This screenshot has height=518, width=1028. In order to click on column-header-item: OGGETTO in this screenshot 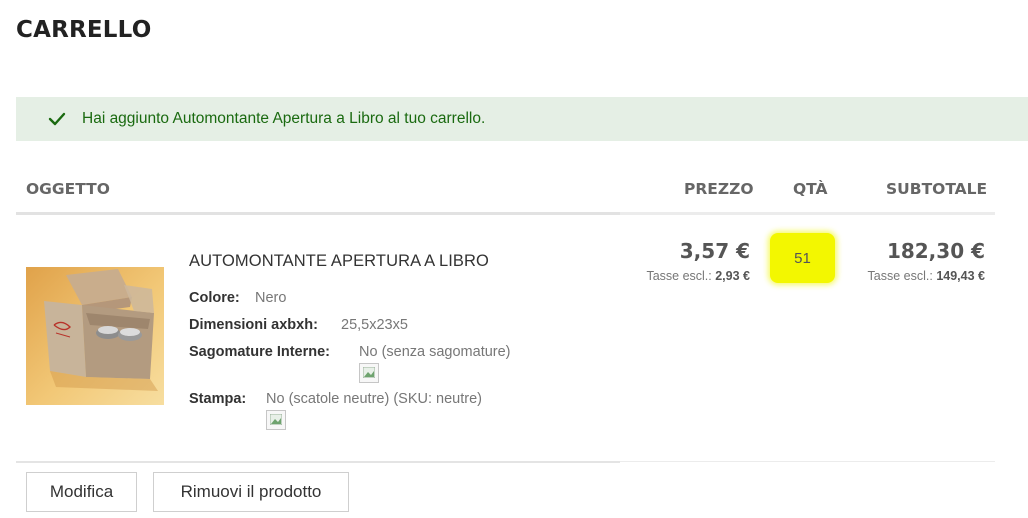, I will do `click(68, 189)`.